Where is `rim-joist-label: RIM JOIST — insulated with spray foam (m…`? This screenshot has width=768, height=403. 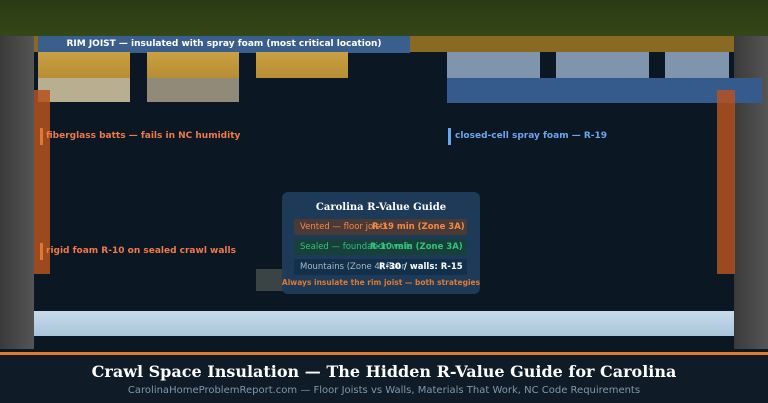
rim-joist-label: RIM JOIST — insulated with spray foam (m… is located at coordinates (224, 44).